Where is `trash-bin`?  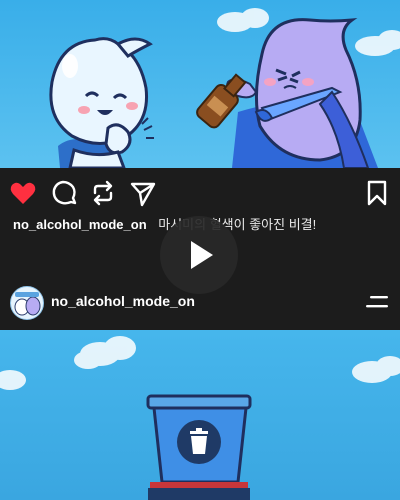 trash-bin is located at coordinates (199, 447).